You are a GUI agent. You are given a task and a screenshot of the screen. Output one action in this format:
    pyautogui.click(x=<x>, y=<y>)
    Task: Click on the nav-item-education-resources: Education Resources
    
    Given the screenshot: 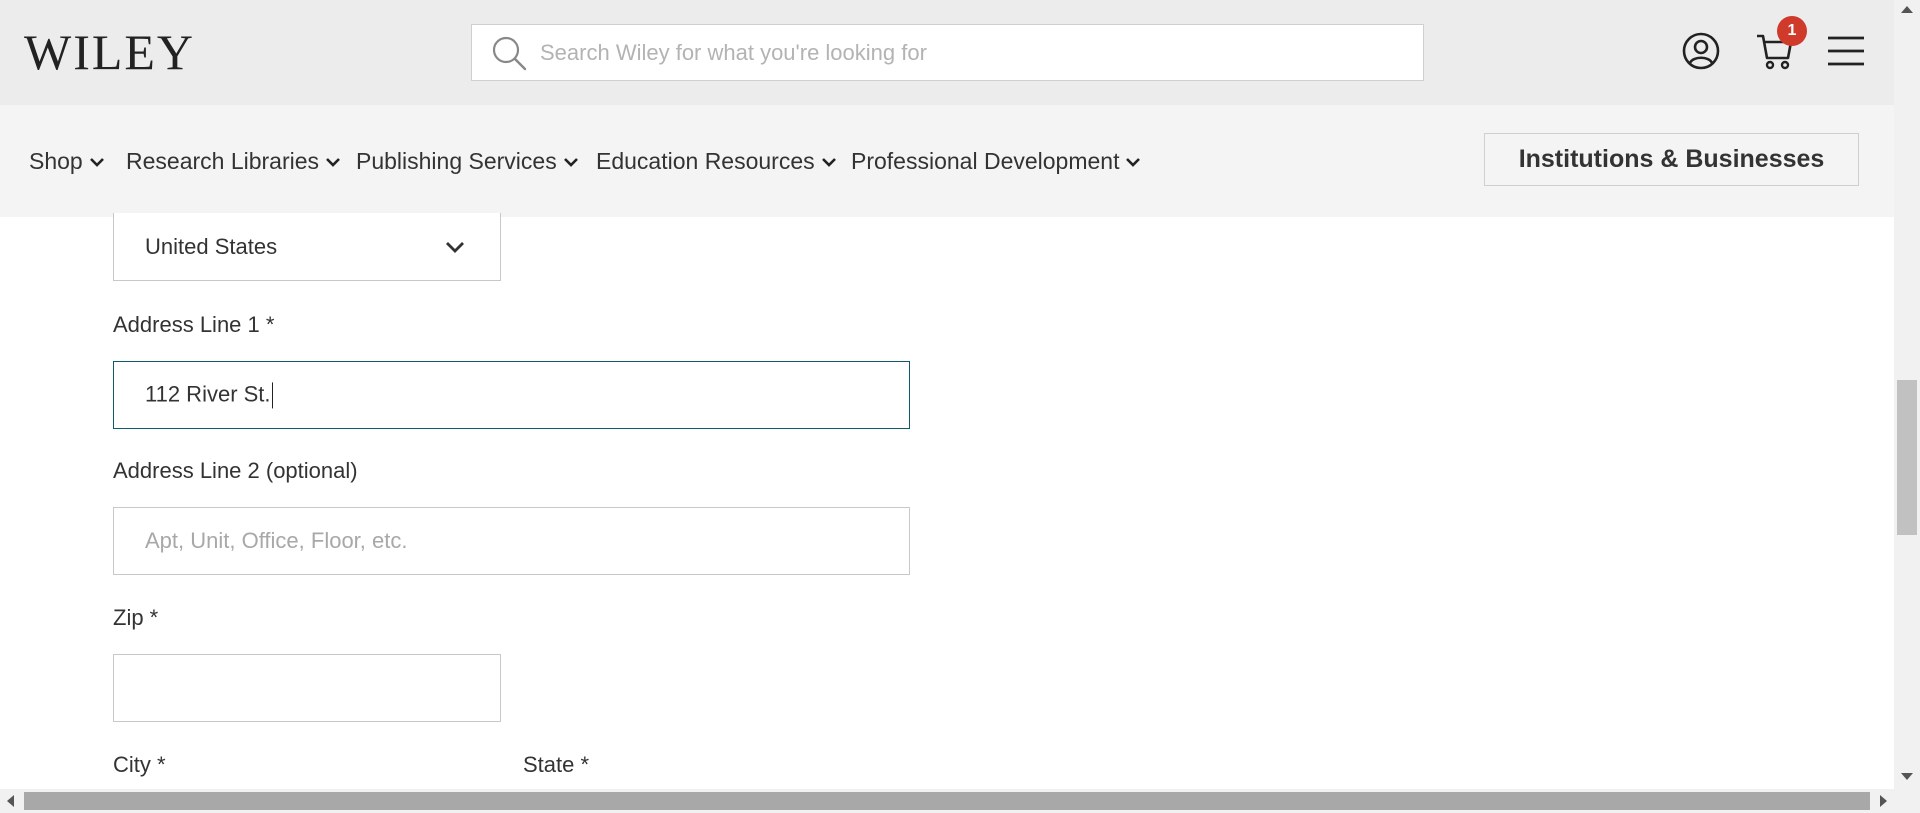 What is the action you would take?
    pyautogui.click(x=716, y=161)
    